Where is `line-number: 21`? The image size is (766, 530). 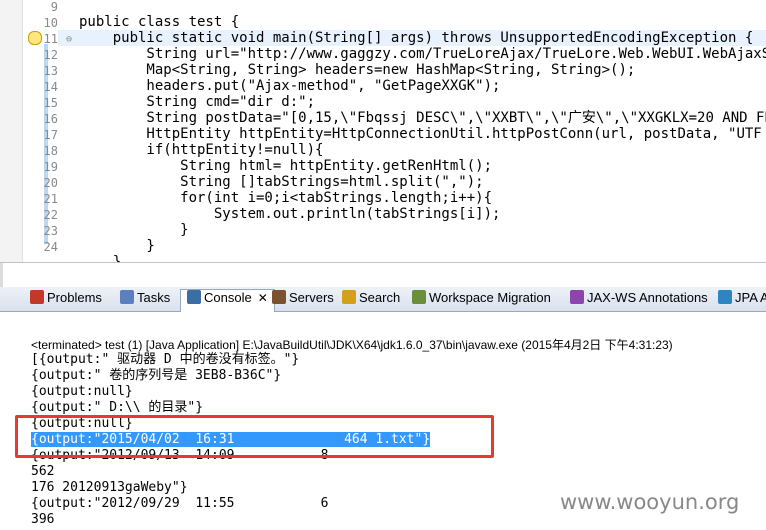 line-number: 21 is located at coordinates (50, 199).